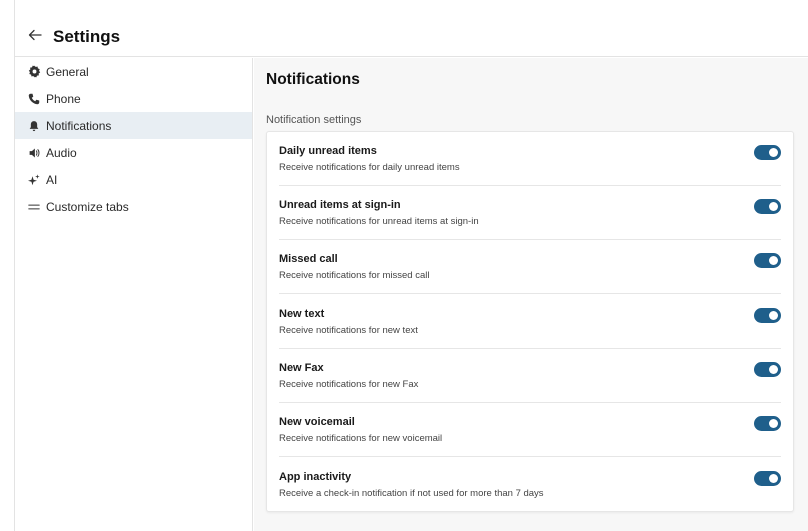 Image resolution: width=808 pixels, height=531 pixels. Describe the element at coordinates (328, 151) in the screenshot. I see `setting-title: Daily unread items` at that location.